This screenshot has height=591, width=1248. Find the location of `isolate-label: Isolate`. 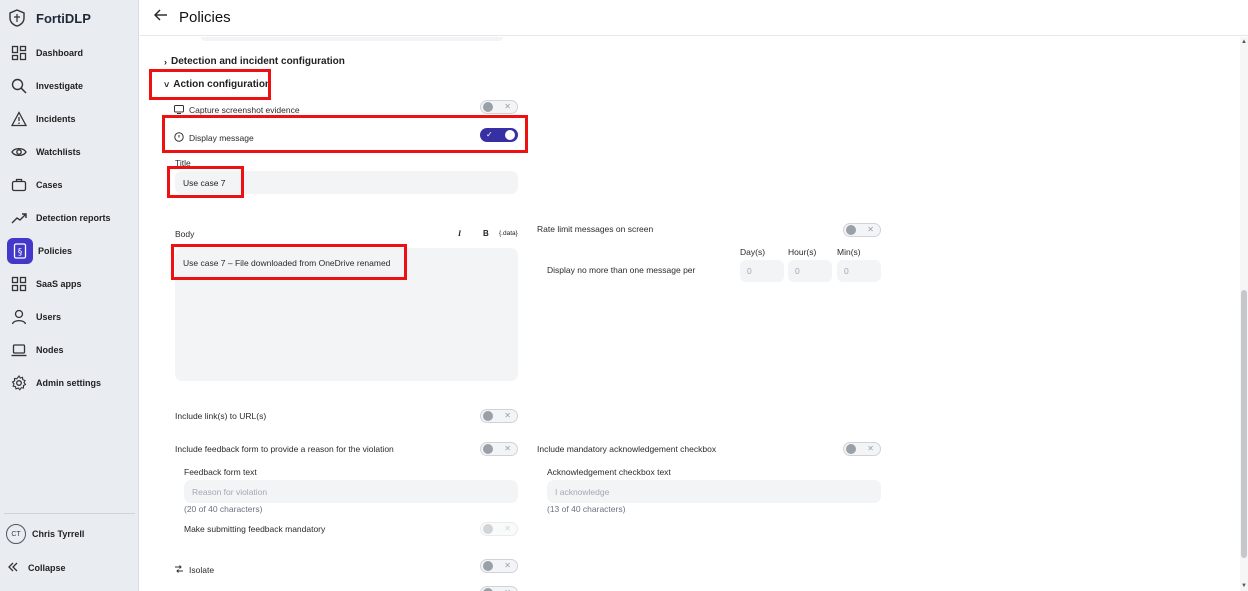

isolate-label: Isolate is located at coordinates (202, 570).